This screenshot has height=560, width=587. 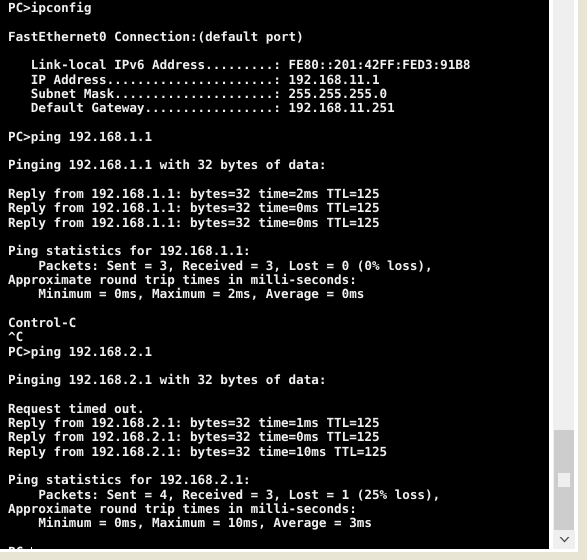 I want to click on chevron-down-icon, so click(x=564, y=539).